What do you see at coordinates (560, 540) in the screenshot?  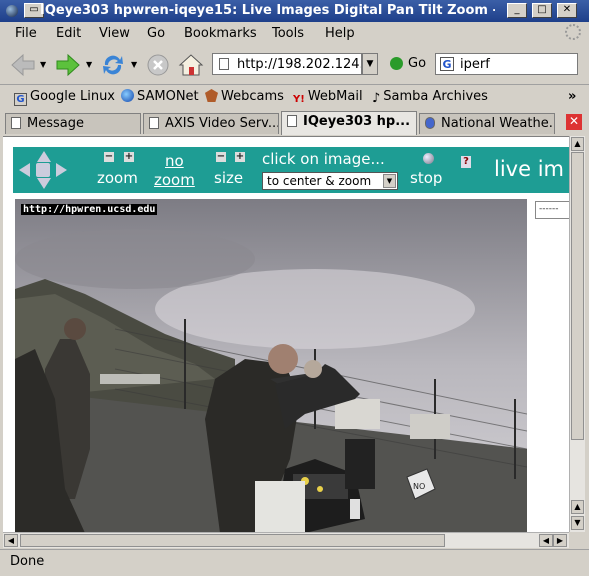 I see `scroll-right-icon: ▶` at bounding box center [560, 540].